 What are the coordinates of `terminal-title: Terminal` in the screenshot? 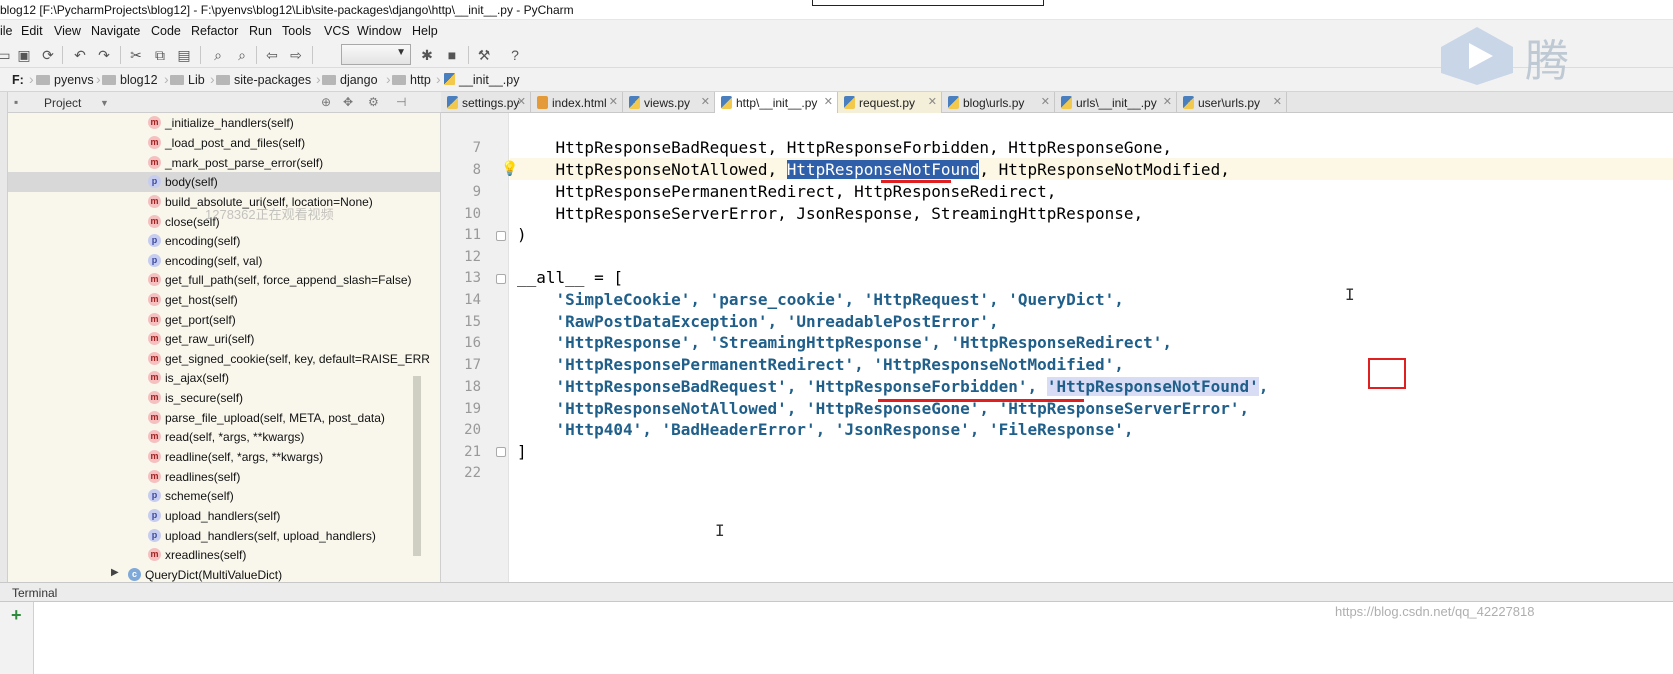 It's located at (34, 593).